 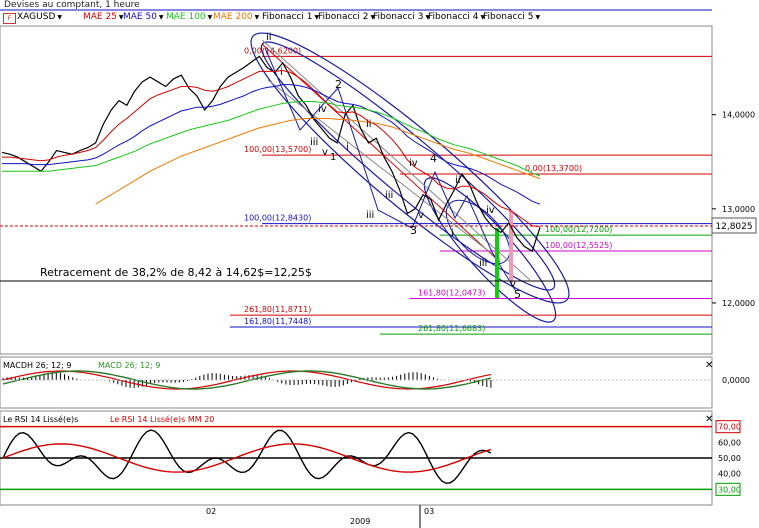 What do you see at coordinates (733, 227) in the screenshot?
I see `current-price-label: 12,8025` at bounding box center [733, 227].